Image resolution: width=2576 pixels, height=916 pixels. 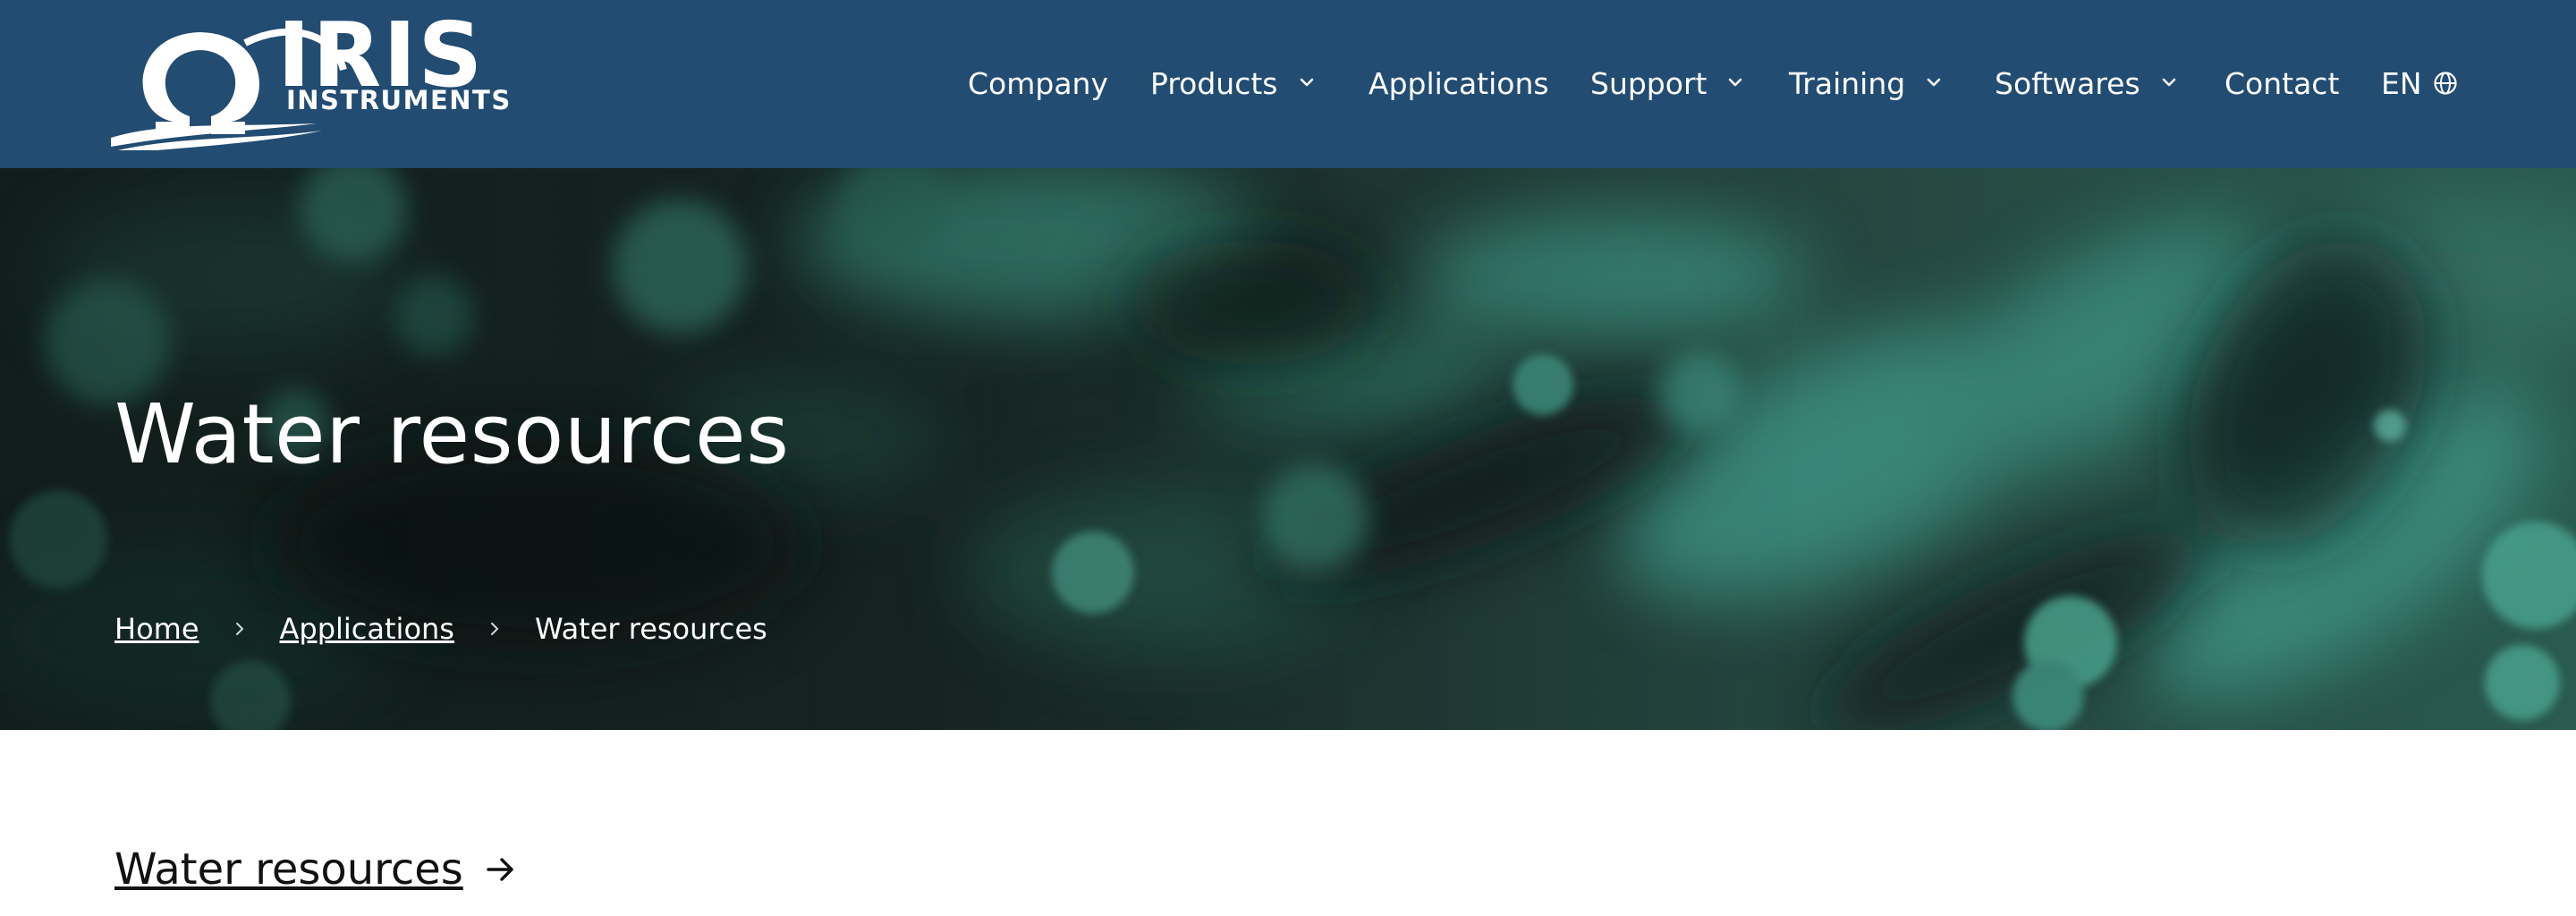 I want to click on nav-item-training: Training, so click(x=1866, y=84).